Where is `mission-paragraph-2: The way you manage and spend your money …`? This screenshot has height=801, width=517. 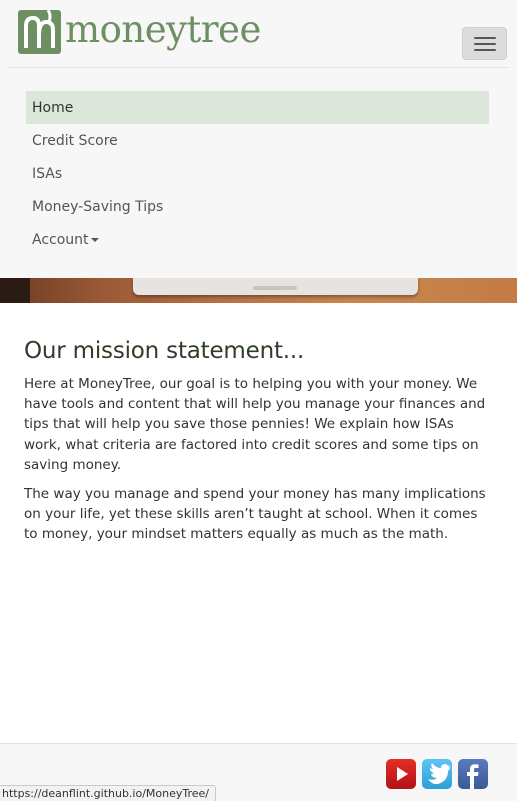
mission-paragraph-2: The way you manage and spend your money … is located at coordinates (255, 514).